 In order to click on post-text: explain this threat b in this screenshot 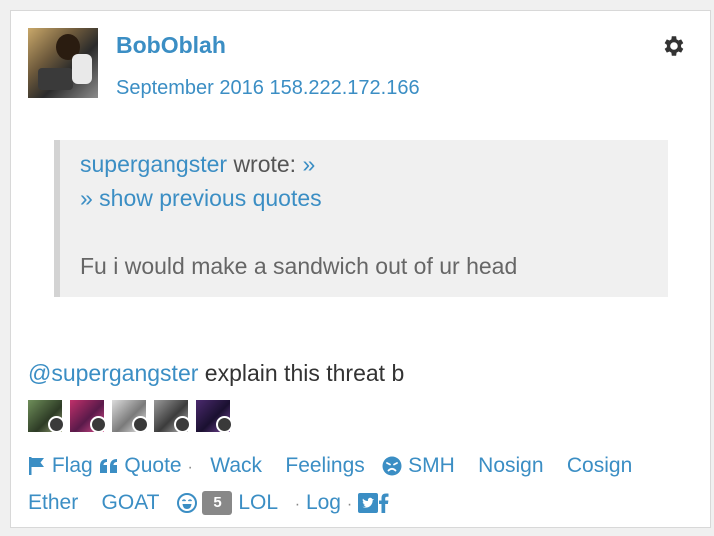, I will do `click(304, 373)`.